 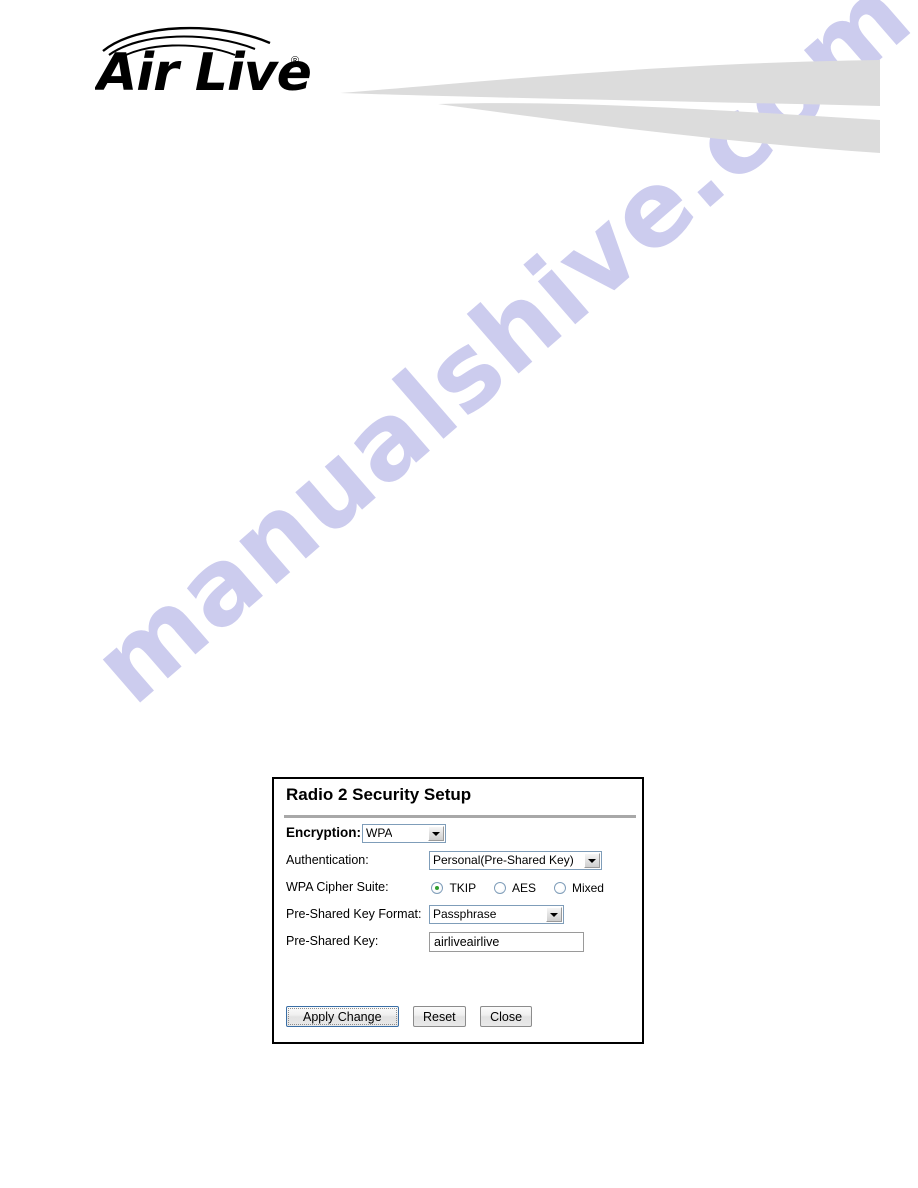 I want to click on dialog-button-bar: Apply Change Reset Close, so click(x=414, y=1018).